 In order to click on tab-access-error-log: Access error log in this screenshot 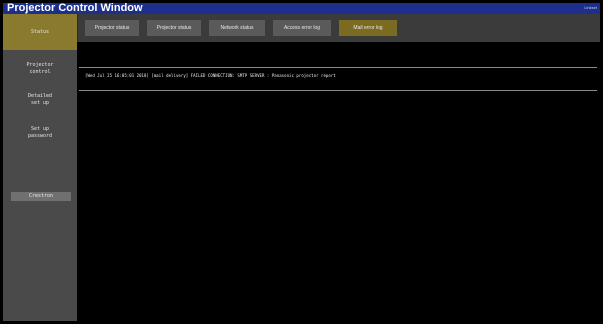, I will do `click(302, 28)`.